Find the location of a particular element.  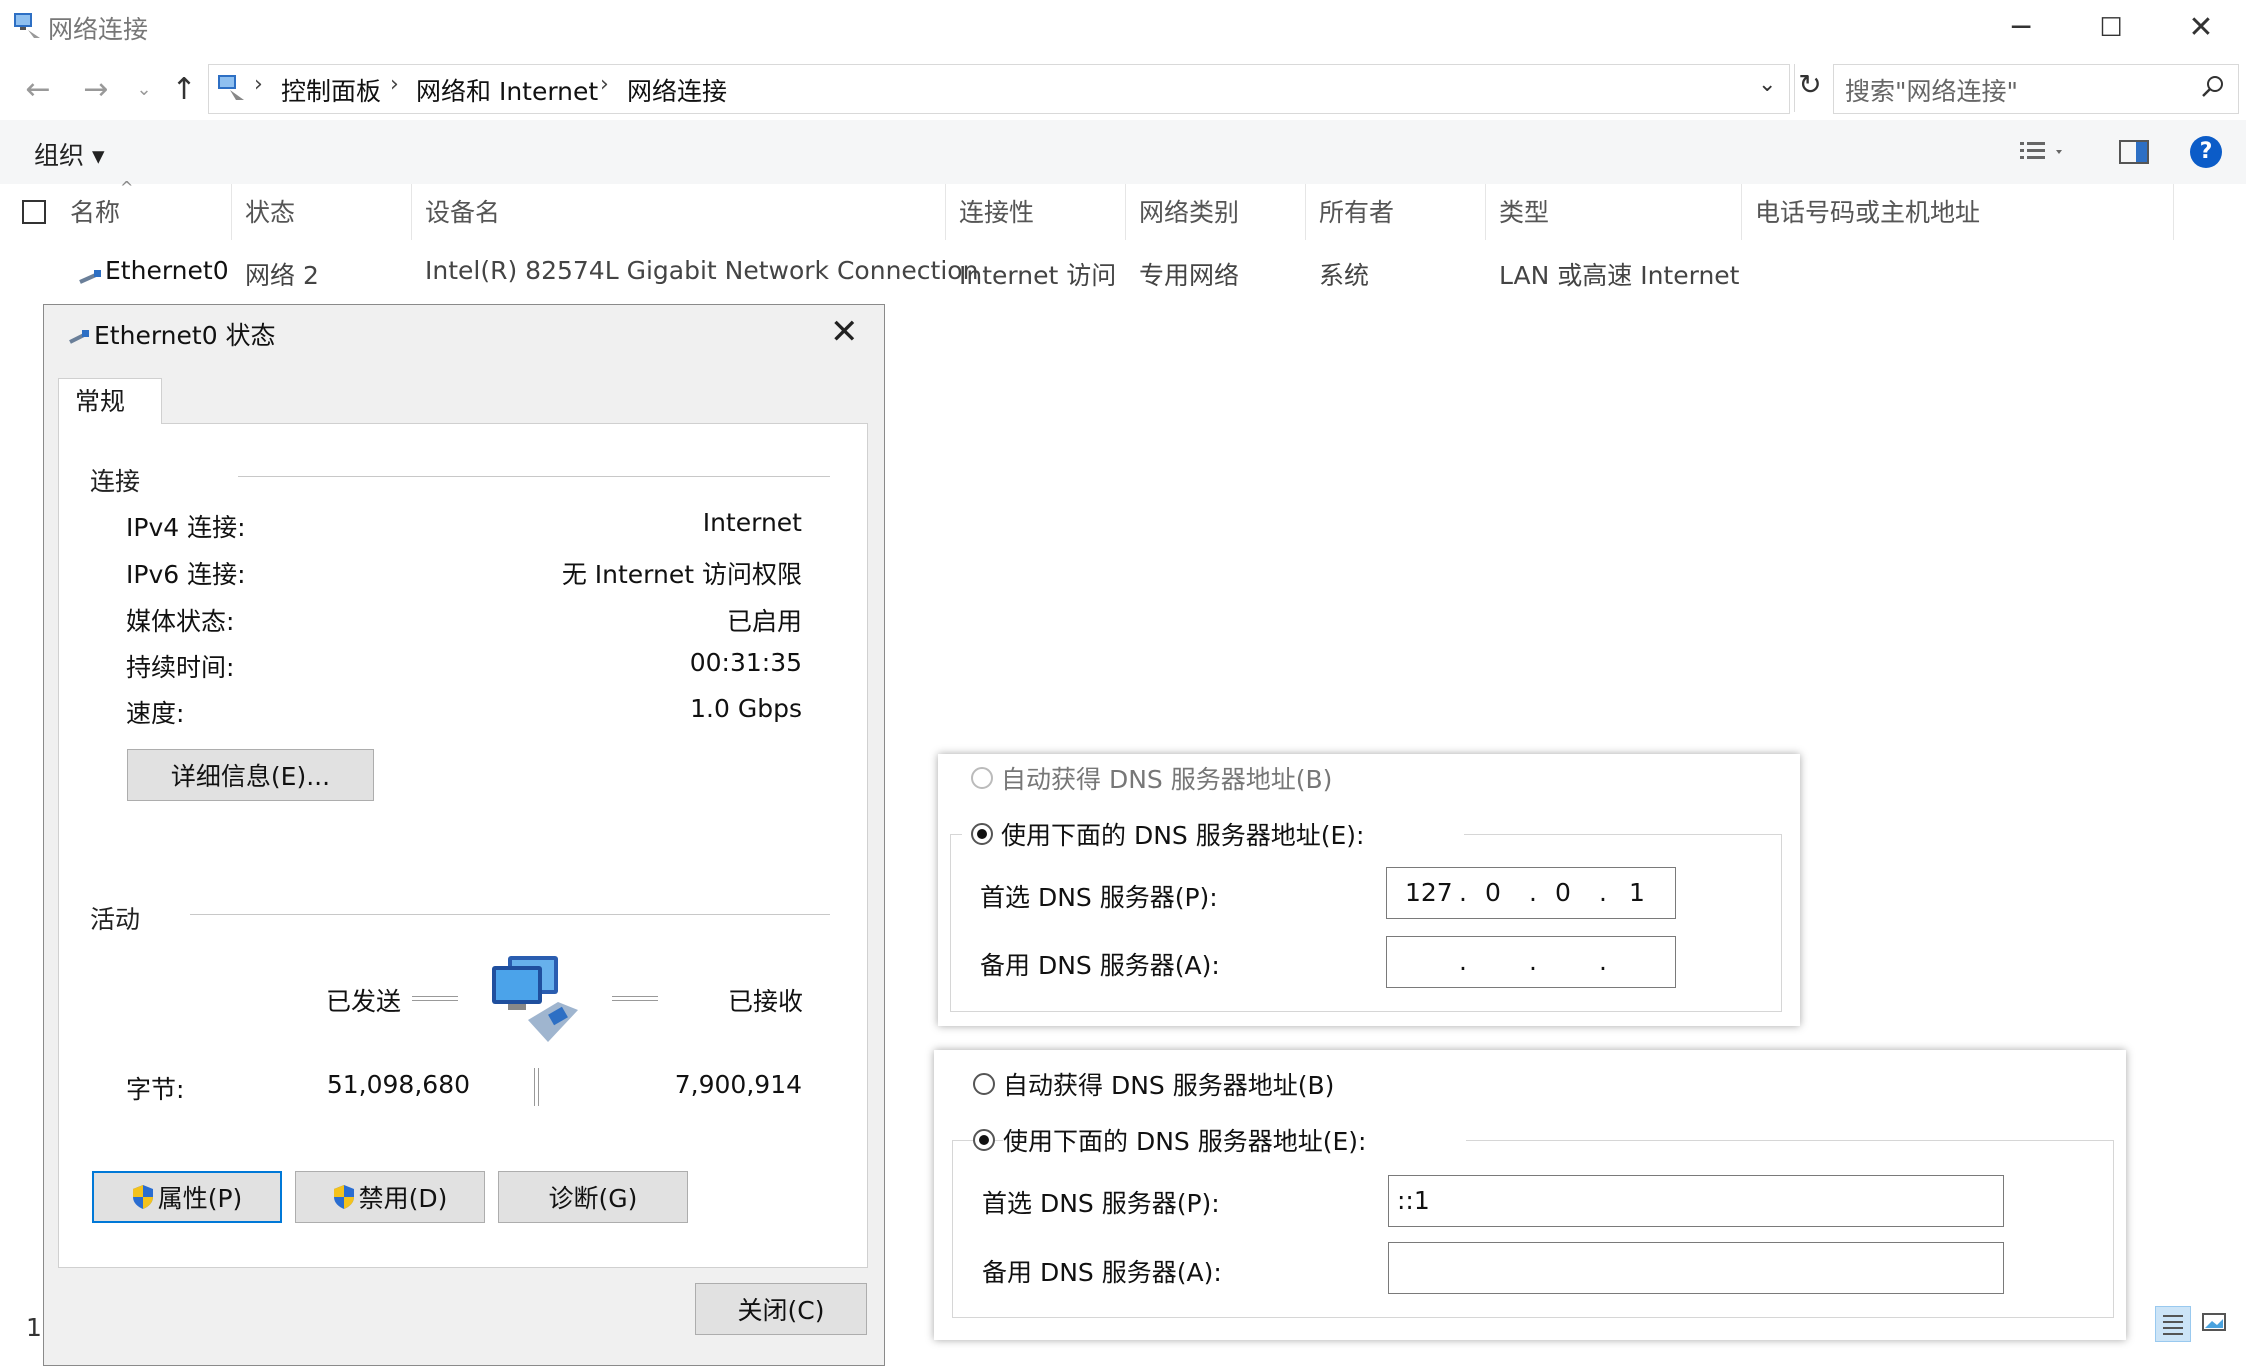

dialog-close-icon: ✕ is located at coordinates (844, 332).